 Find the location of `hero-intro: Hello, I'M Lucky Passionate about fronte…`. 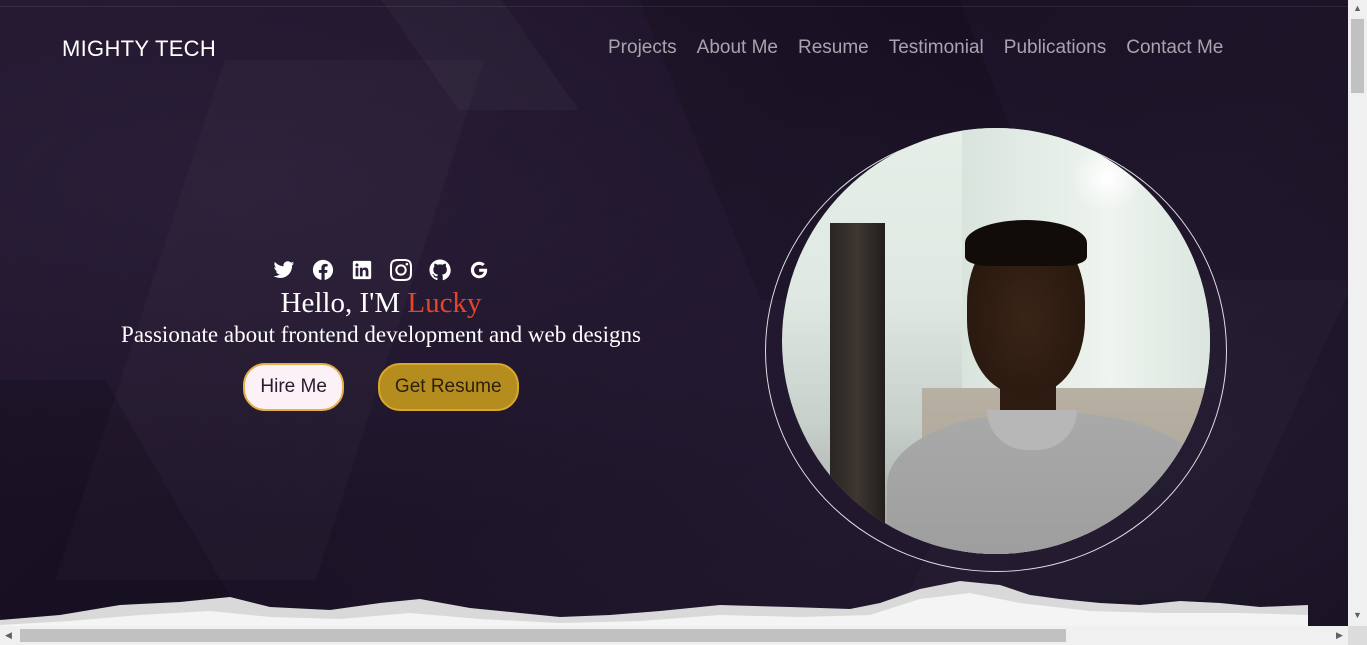

hero-intro: Hello, I'M Lucky Passionate about fronte… is located at coordinates (381, 334).